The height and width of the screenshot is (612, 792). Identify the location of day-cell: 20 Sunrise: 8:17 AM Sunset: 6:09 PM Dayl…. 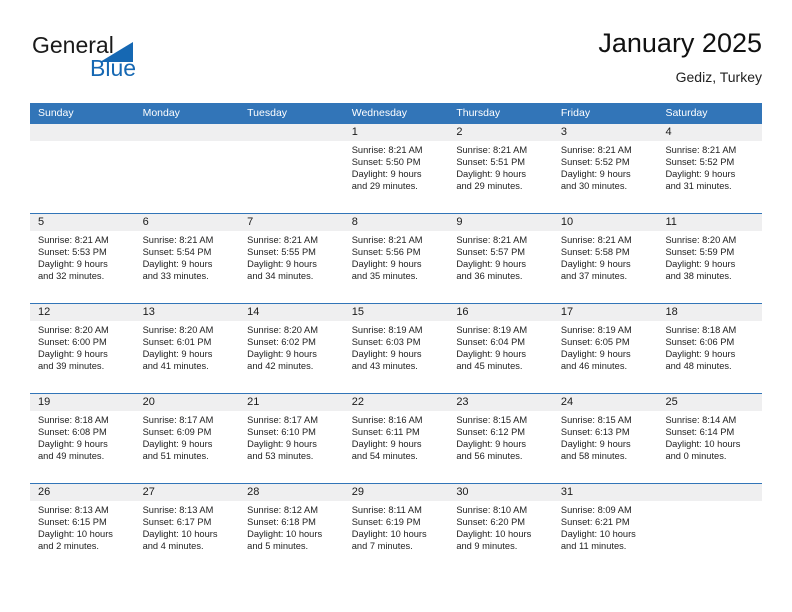
(187, 438).